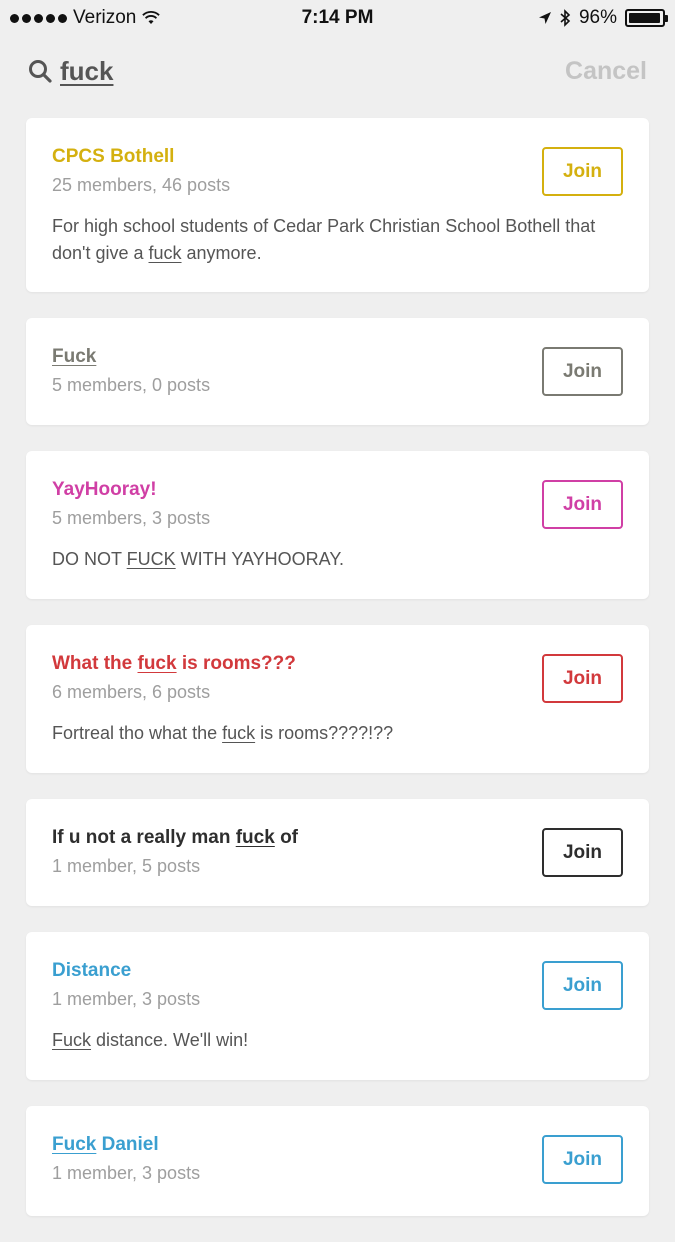  I want to click on room-title: CPCS Bothell, so click(337, 157).